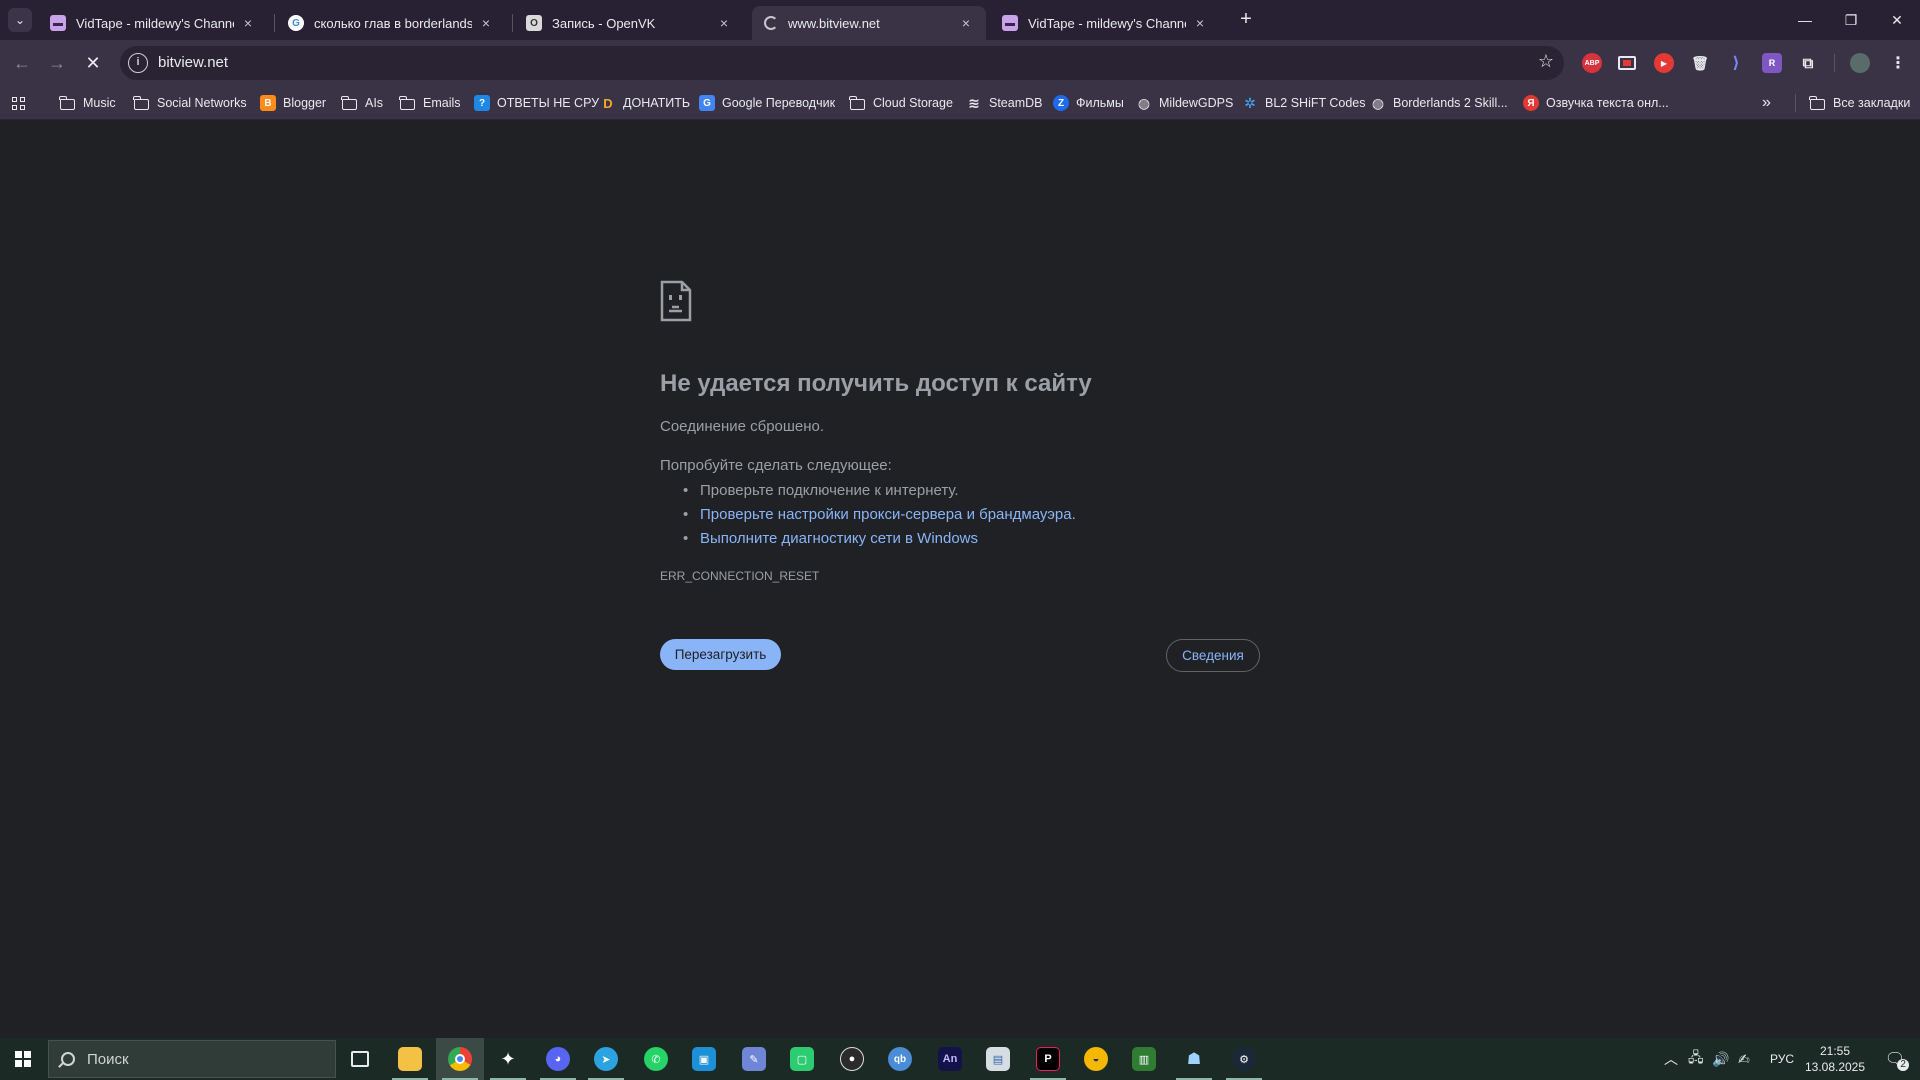 Image resolution: width=1920 pixels, height=1080 pixels. I want to click on bookmark-folder-social-networks: Social Networks, so click(190, 103).